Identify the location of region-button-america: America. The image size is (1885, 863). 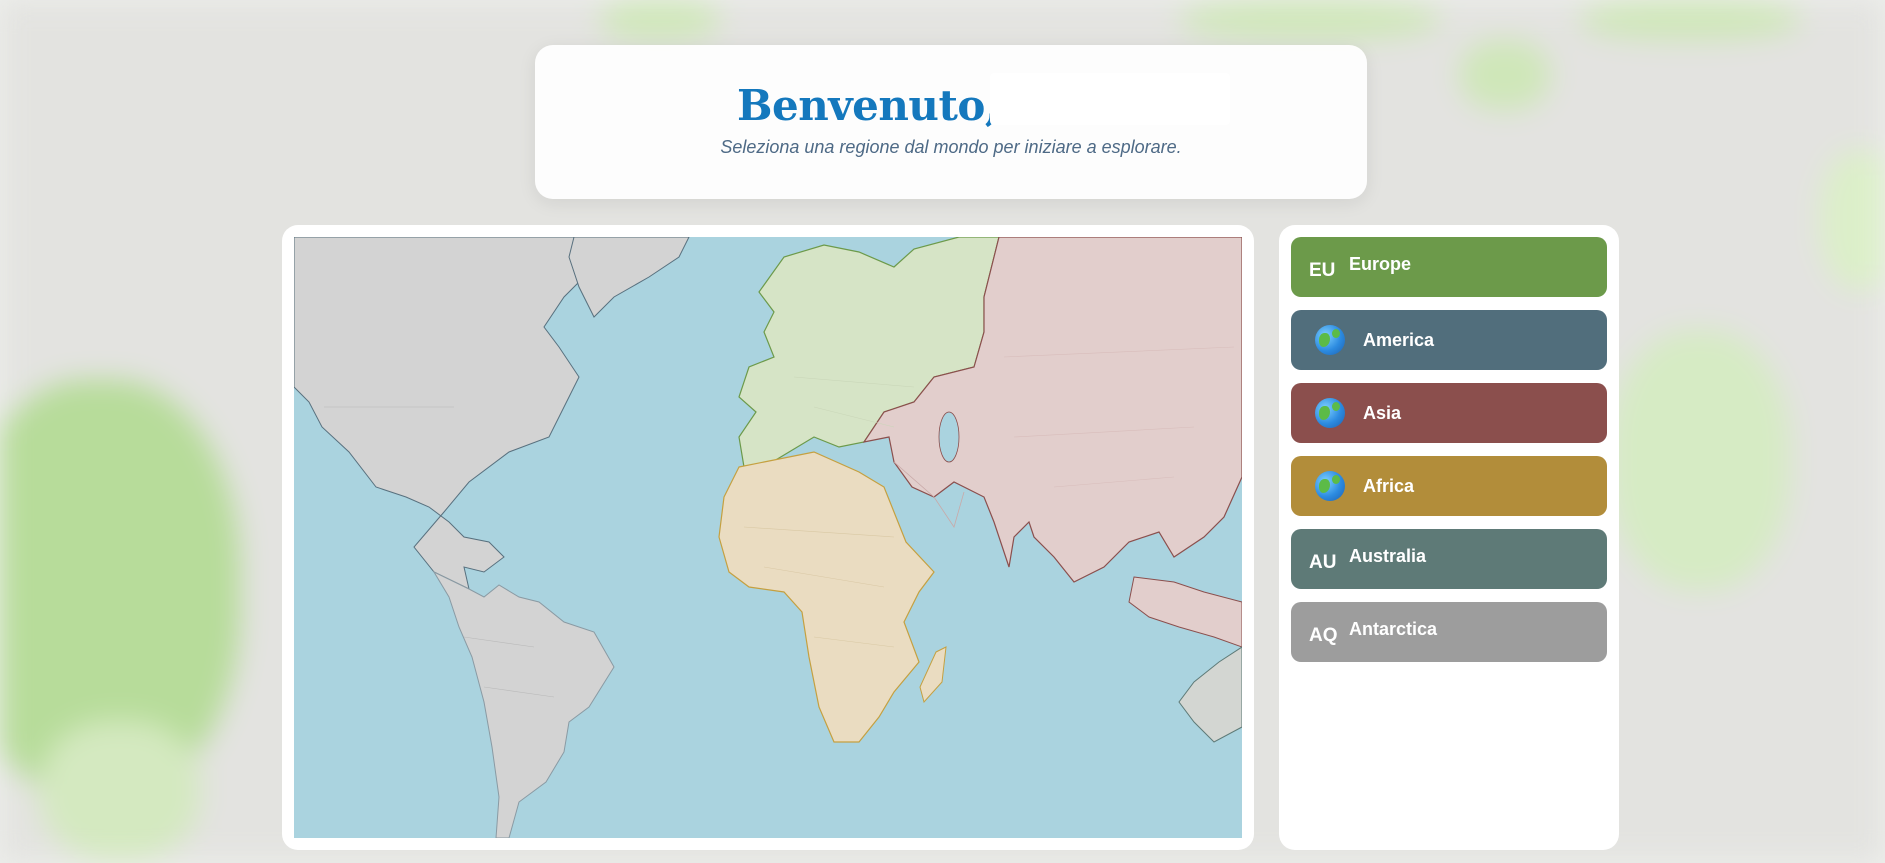
(1449, 340).